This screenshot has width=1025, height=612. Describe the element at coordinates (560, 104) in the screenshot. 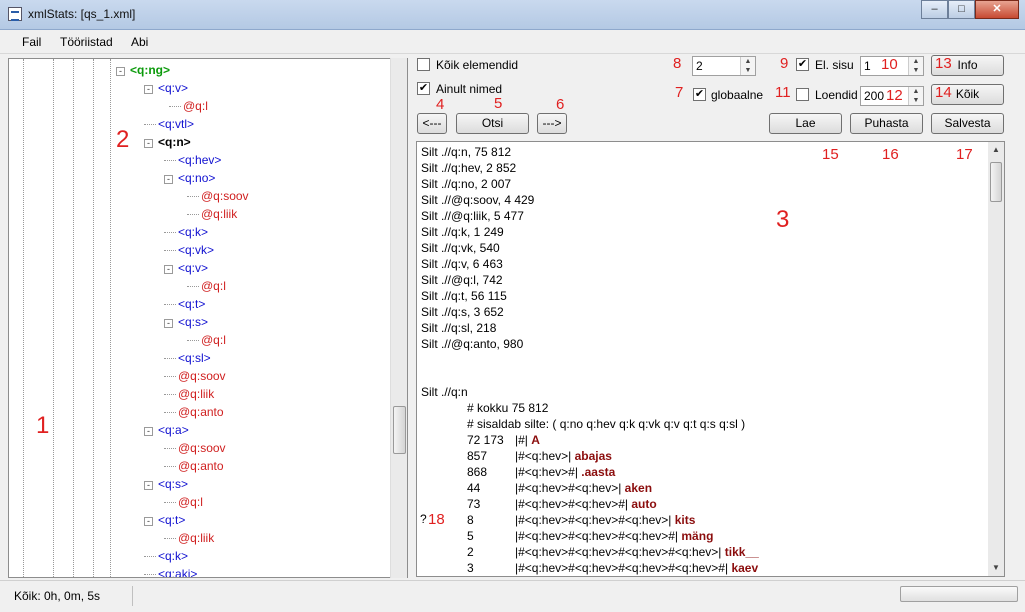

I see `annotation-6: 6` at that location.